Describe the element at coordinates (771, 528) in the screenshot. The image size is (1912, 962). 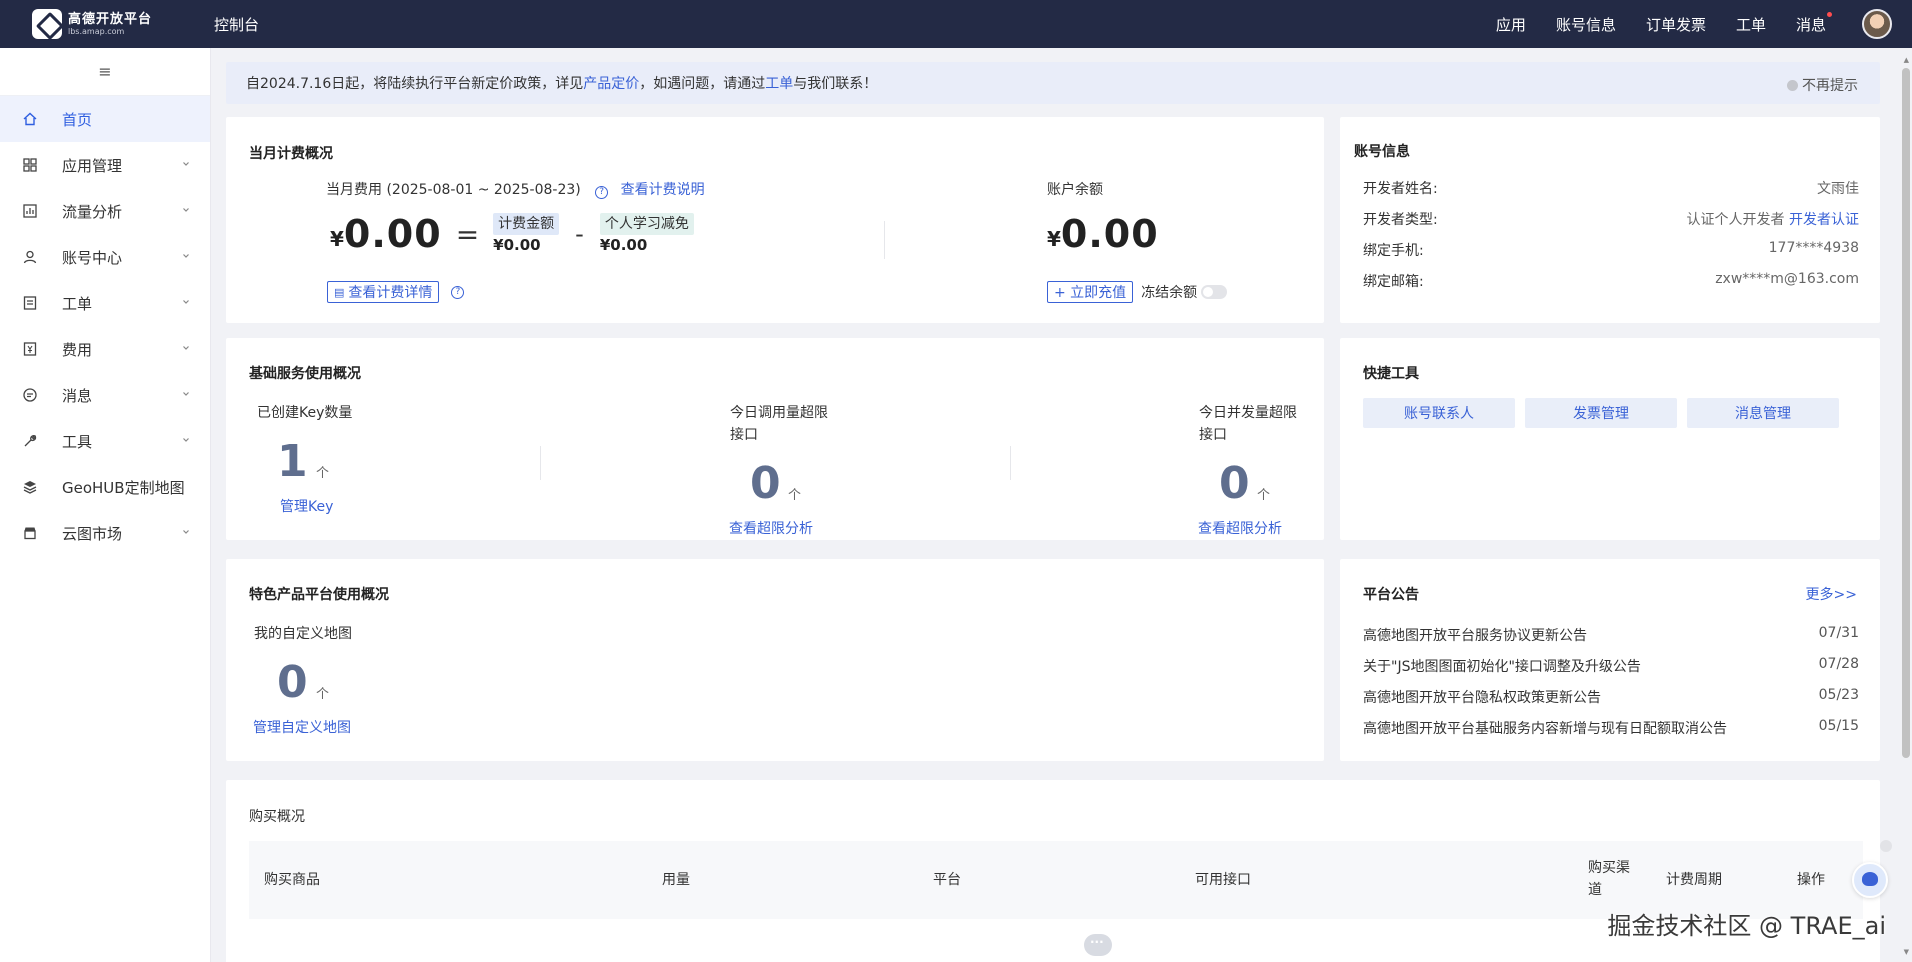
I see `daily-overlimit-analysis-link: 查看超限分析` at that location.